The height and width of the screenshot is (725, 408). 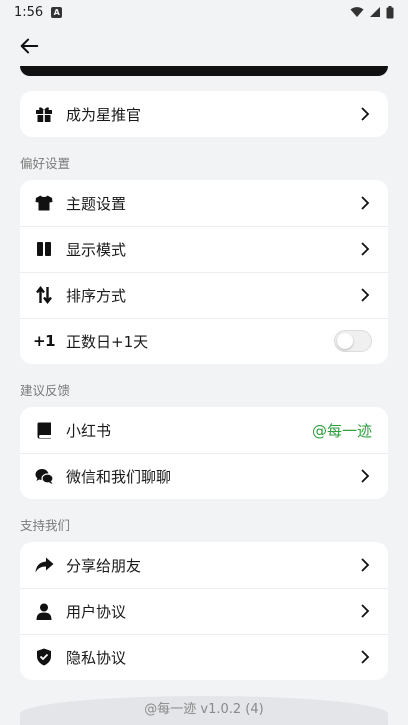 I want to click on xiaohongshu-item: 小红书 @每一迹, so click(x=204, y=430).